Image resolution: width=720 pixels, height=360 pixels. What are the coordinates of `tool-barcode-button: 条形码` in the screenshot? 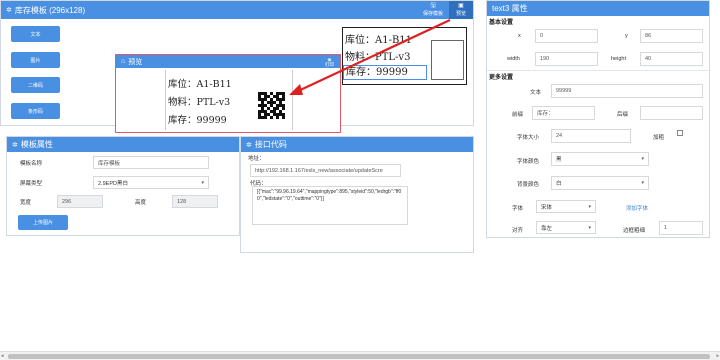 It's located at (35, 111).